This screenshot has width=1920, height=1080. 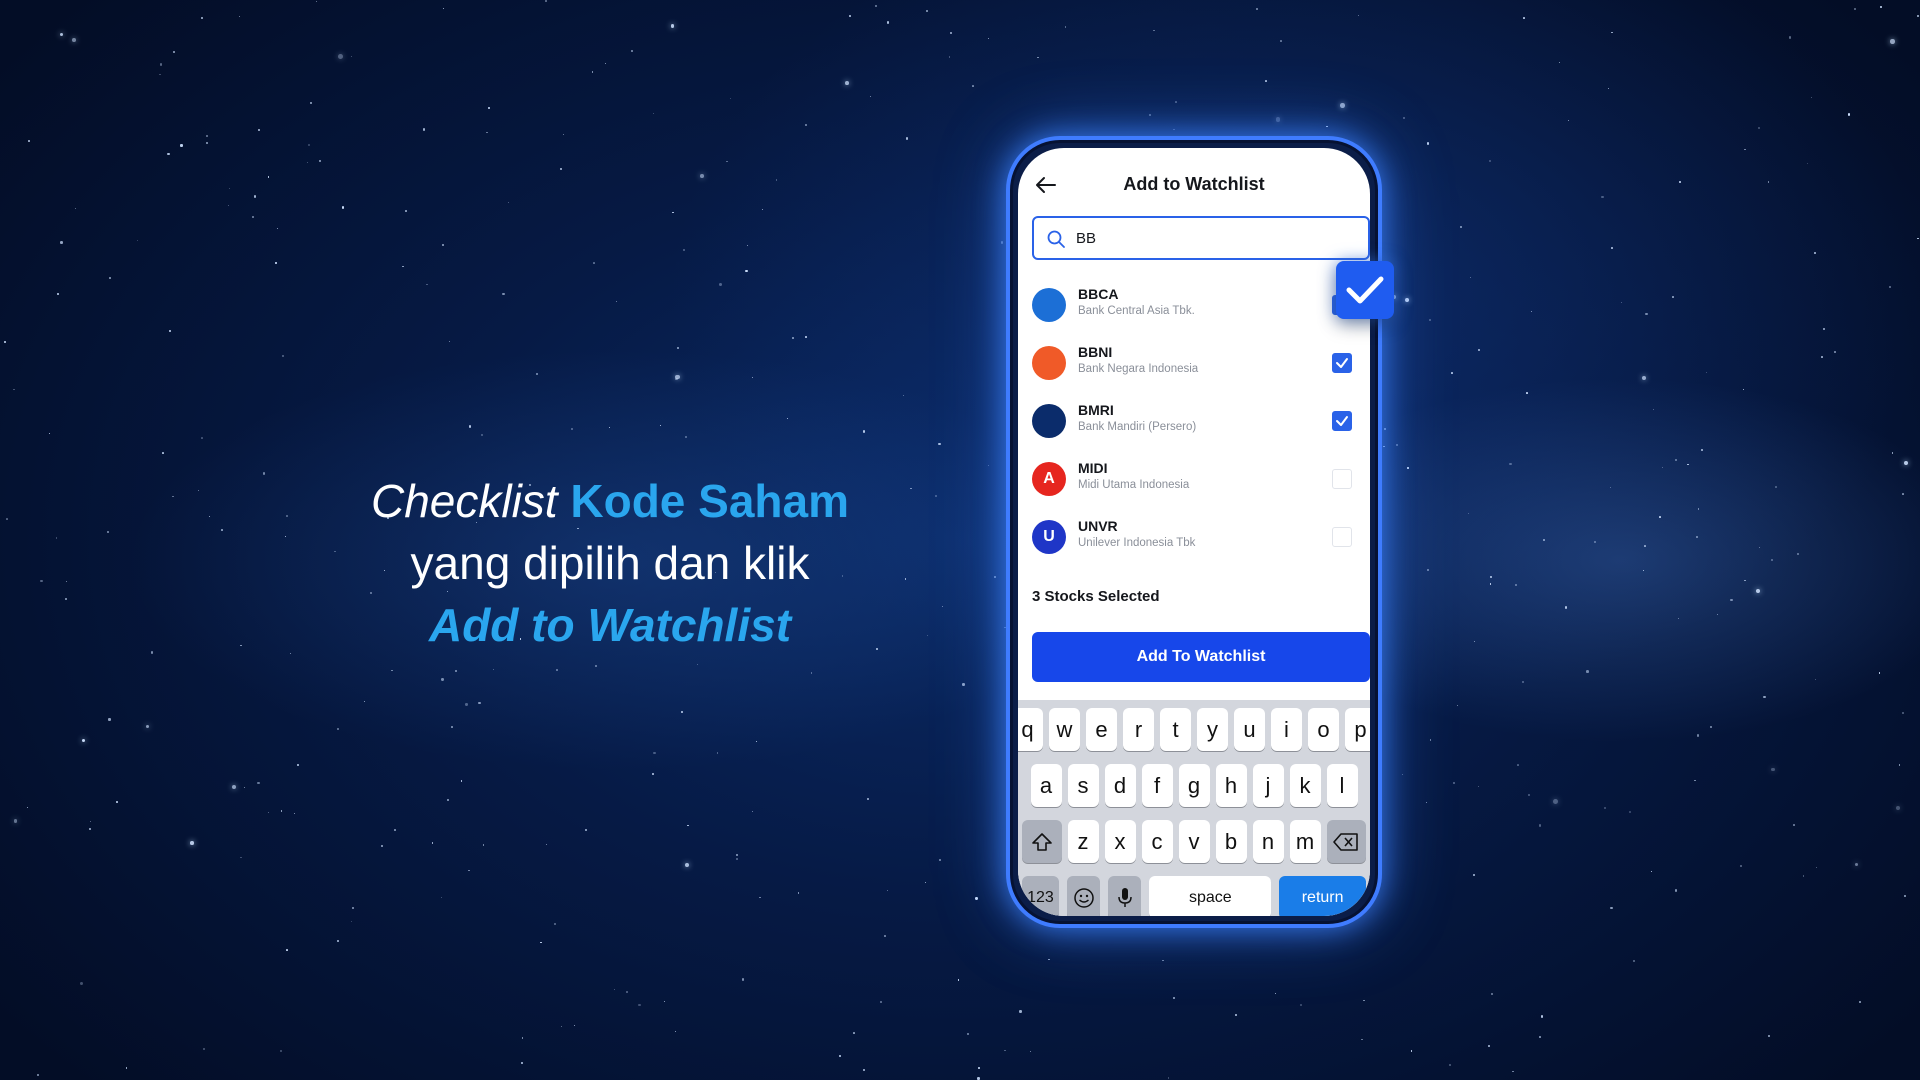 What do you see at coordinates (1138, 729) in the screenshot?
I see `key-r: r` at bounding box center [1138, 729].